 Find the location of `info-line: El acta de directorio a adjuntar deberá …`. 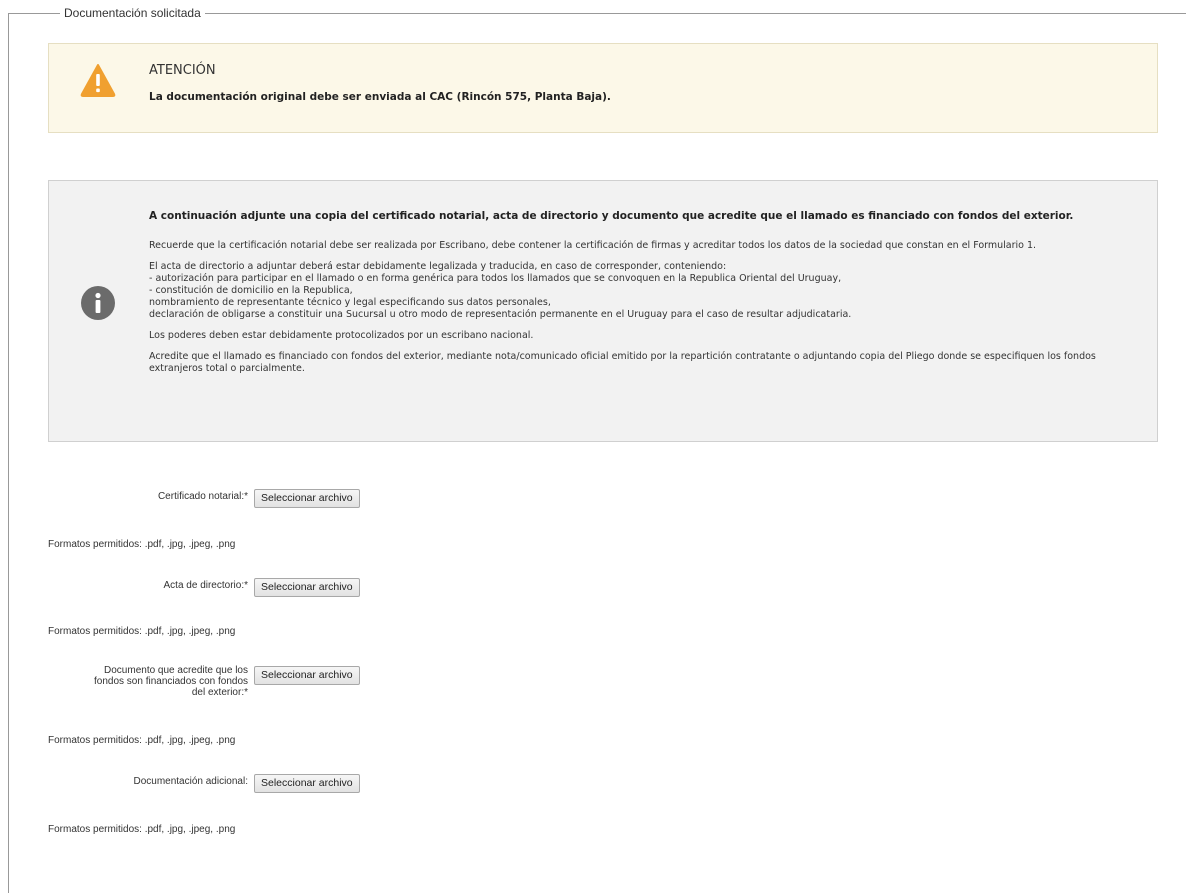

info-line: El acta de directorio a adjuntar deberá … is located at coordinates (438, 266).